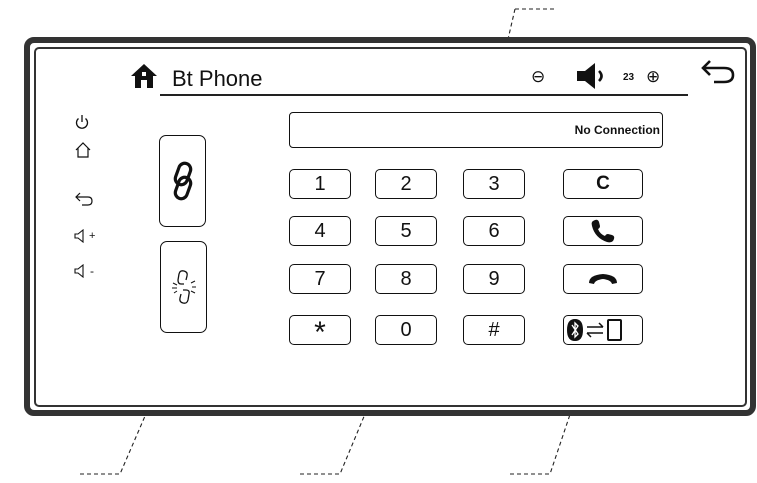 This screenshot has width=757, height=483. I want to click on key-6: 6, so click(494, 231).